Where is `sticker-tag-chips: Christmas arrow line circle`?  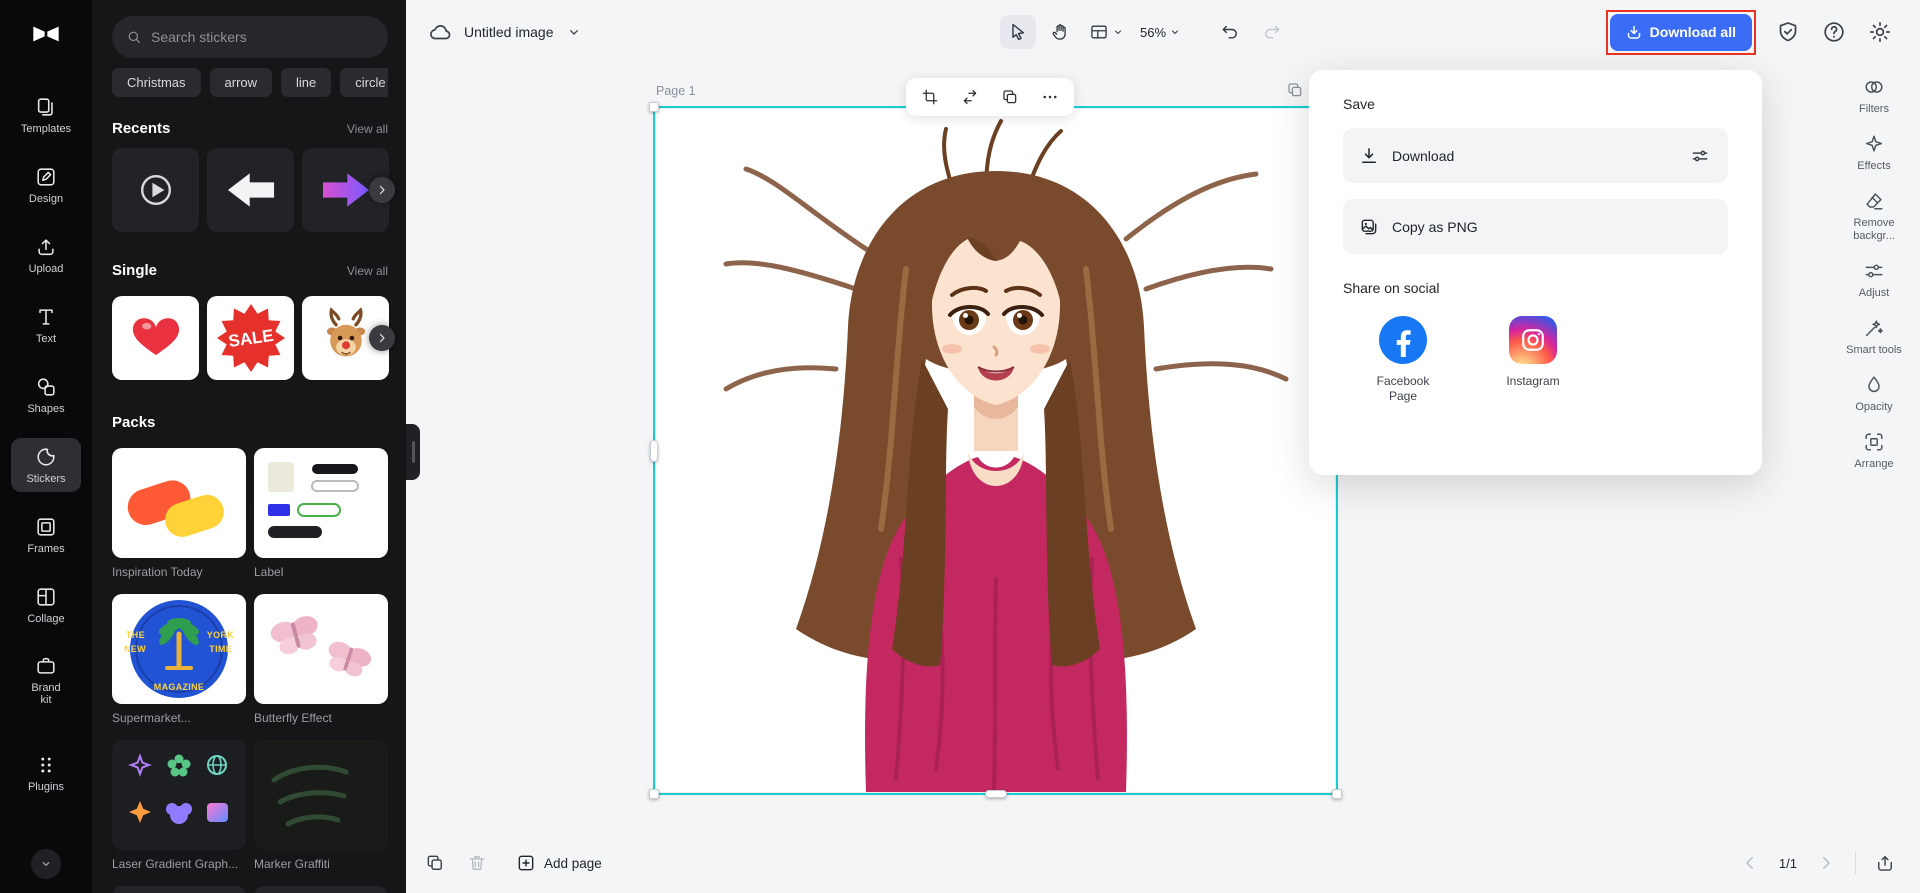 sticker-tag-chips: Christmas arrow line circle is located at coordinates (250, 83).